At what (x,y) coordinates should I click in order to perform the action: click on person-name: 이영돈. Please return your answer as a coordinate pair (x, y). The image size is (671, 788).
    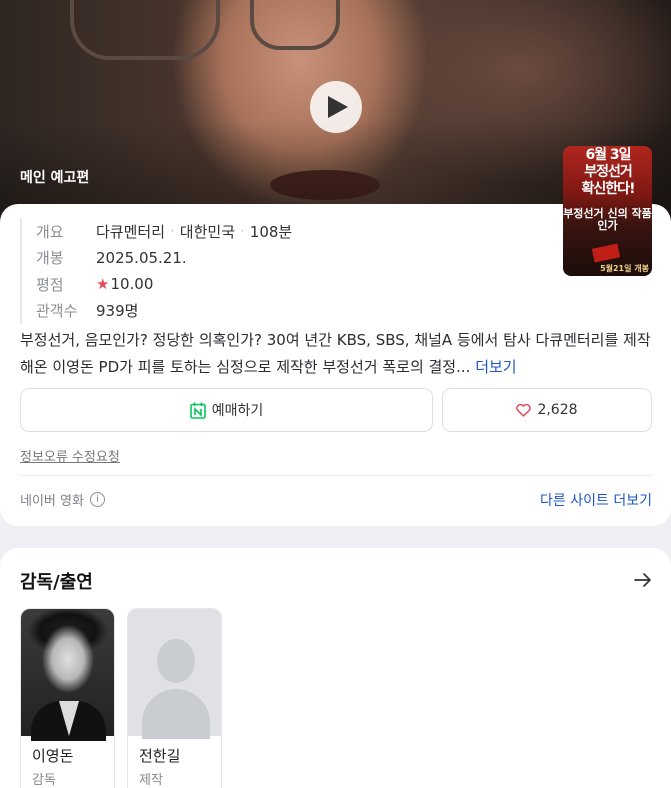
    Looking at the image, I should click on (53, 756).